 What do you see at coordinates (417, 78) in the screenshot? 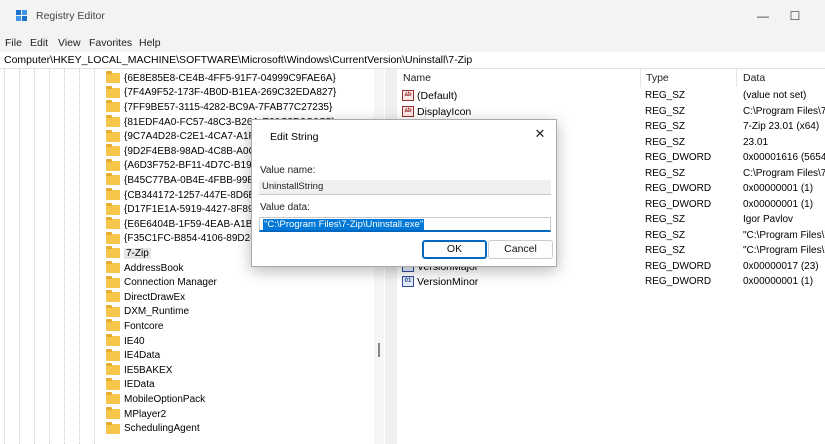
I see `column-header-name: Name` at bounding box center [417, 78].